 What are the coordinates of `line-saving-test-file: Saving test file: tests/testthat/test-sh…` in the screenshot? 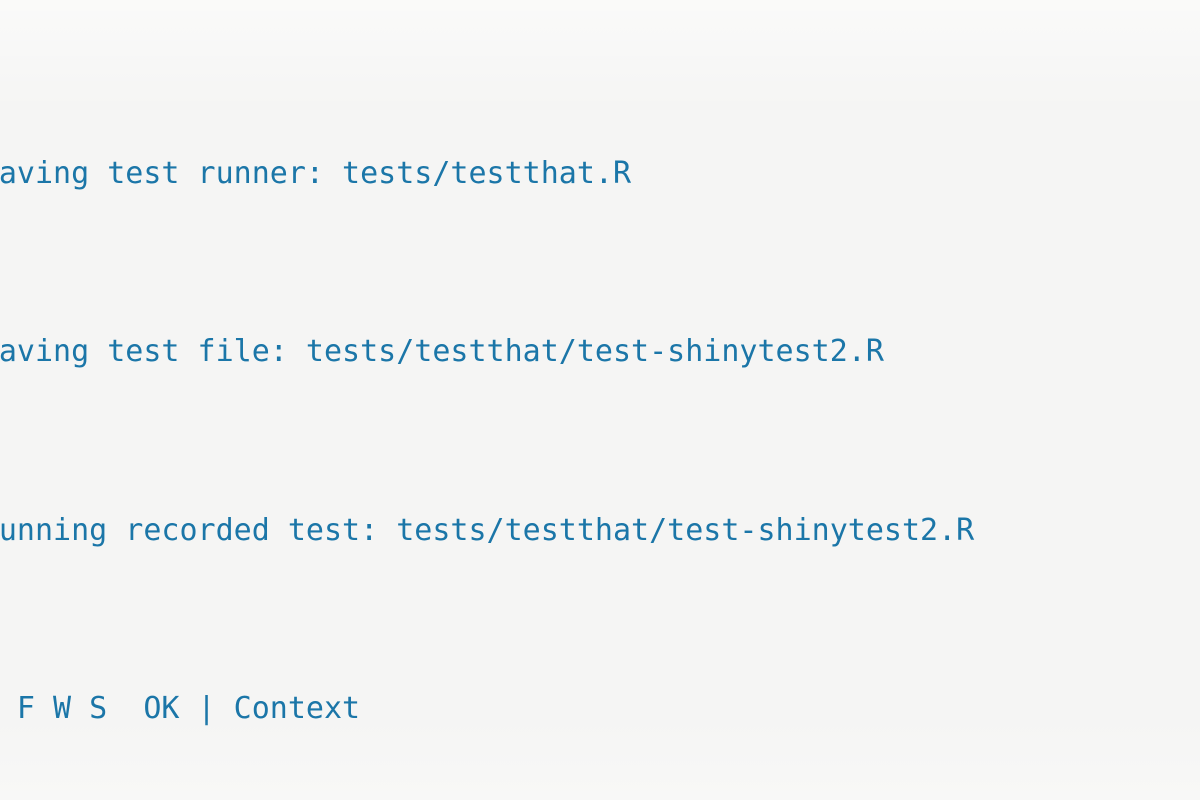 It's located at (442, 352).